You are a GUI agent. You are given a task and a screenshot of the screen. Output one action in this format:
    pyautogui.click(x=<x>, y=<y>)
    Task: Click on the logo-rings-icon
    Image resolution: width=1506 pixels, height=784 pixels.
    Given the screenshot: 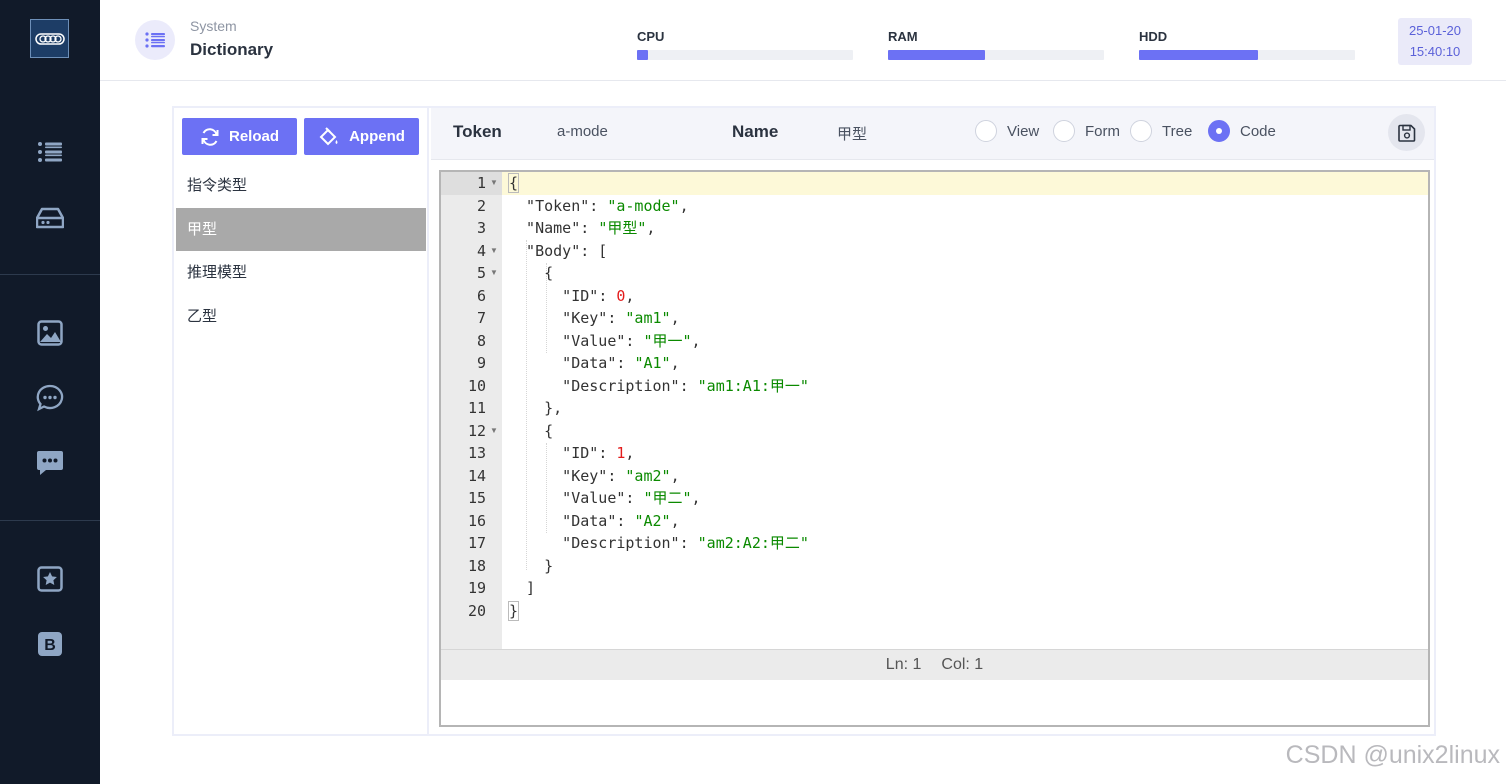 What is the action you would take?
    pyautogui.click(x=49, y=38)
    